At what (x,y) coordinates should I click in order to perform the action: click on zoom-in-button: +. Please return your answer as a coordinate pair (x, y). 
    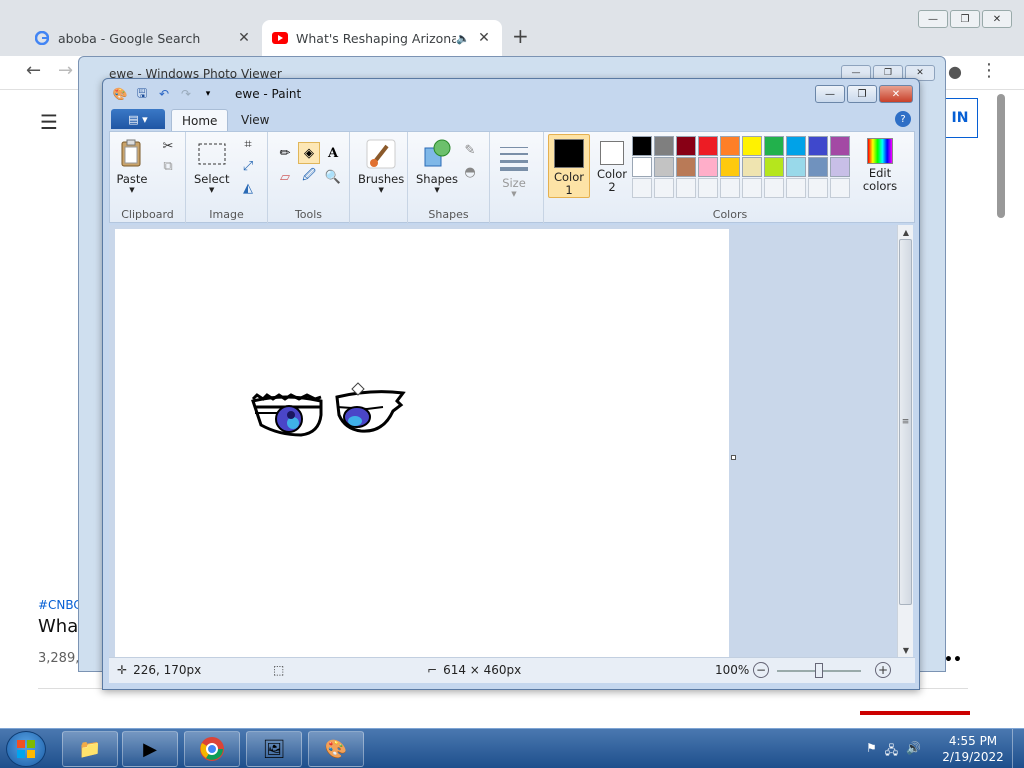
    Looking at the image, I should click on (883, 670).